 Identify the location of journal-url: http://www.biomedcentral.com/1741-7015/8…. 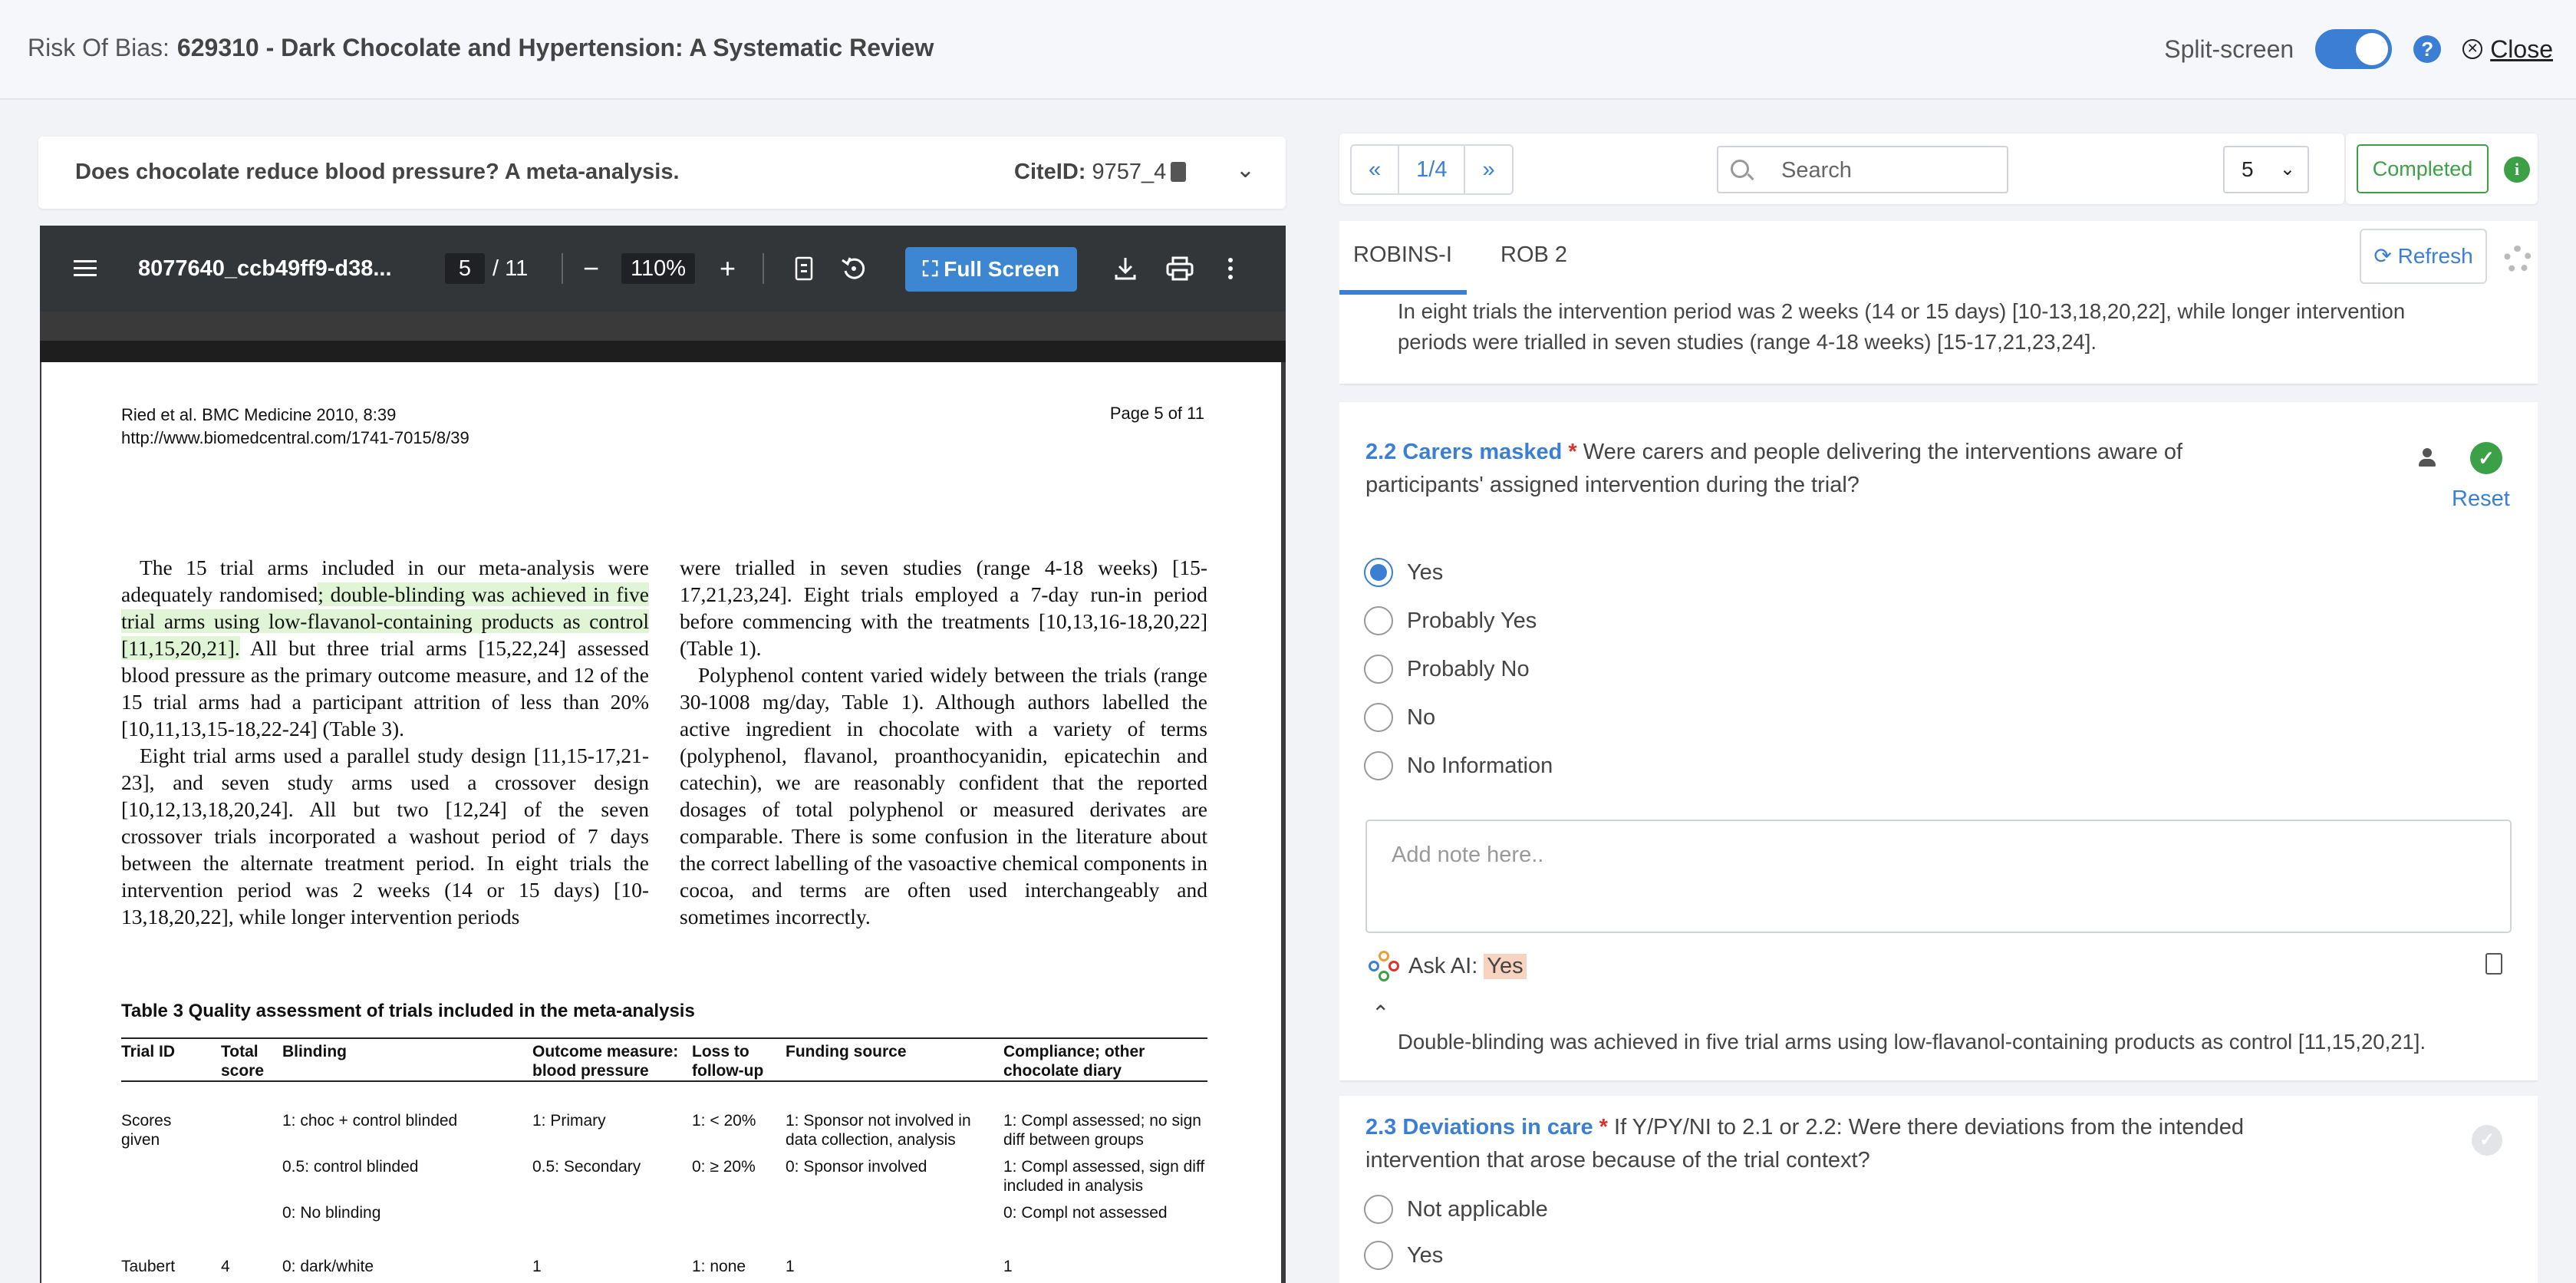
(295, 438).